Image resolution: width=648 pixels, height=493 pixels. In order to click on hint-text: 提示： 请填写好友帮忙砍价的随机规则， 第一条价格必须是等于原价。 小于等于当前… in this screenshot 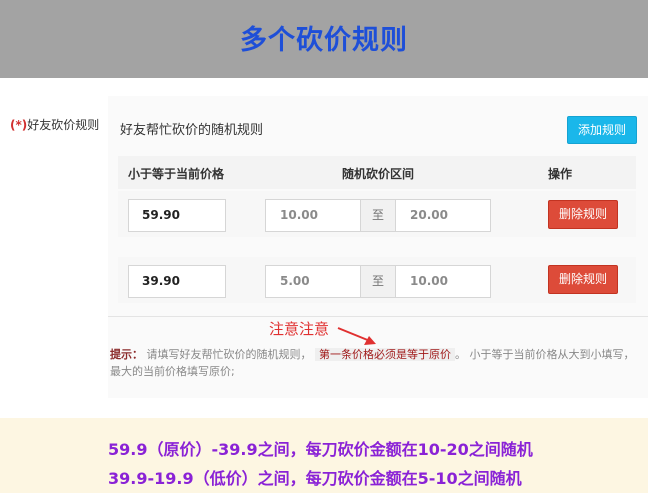, I will do `click(377, 363)`.